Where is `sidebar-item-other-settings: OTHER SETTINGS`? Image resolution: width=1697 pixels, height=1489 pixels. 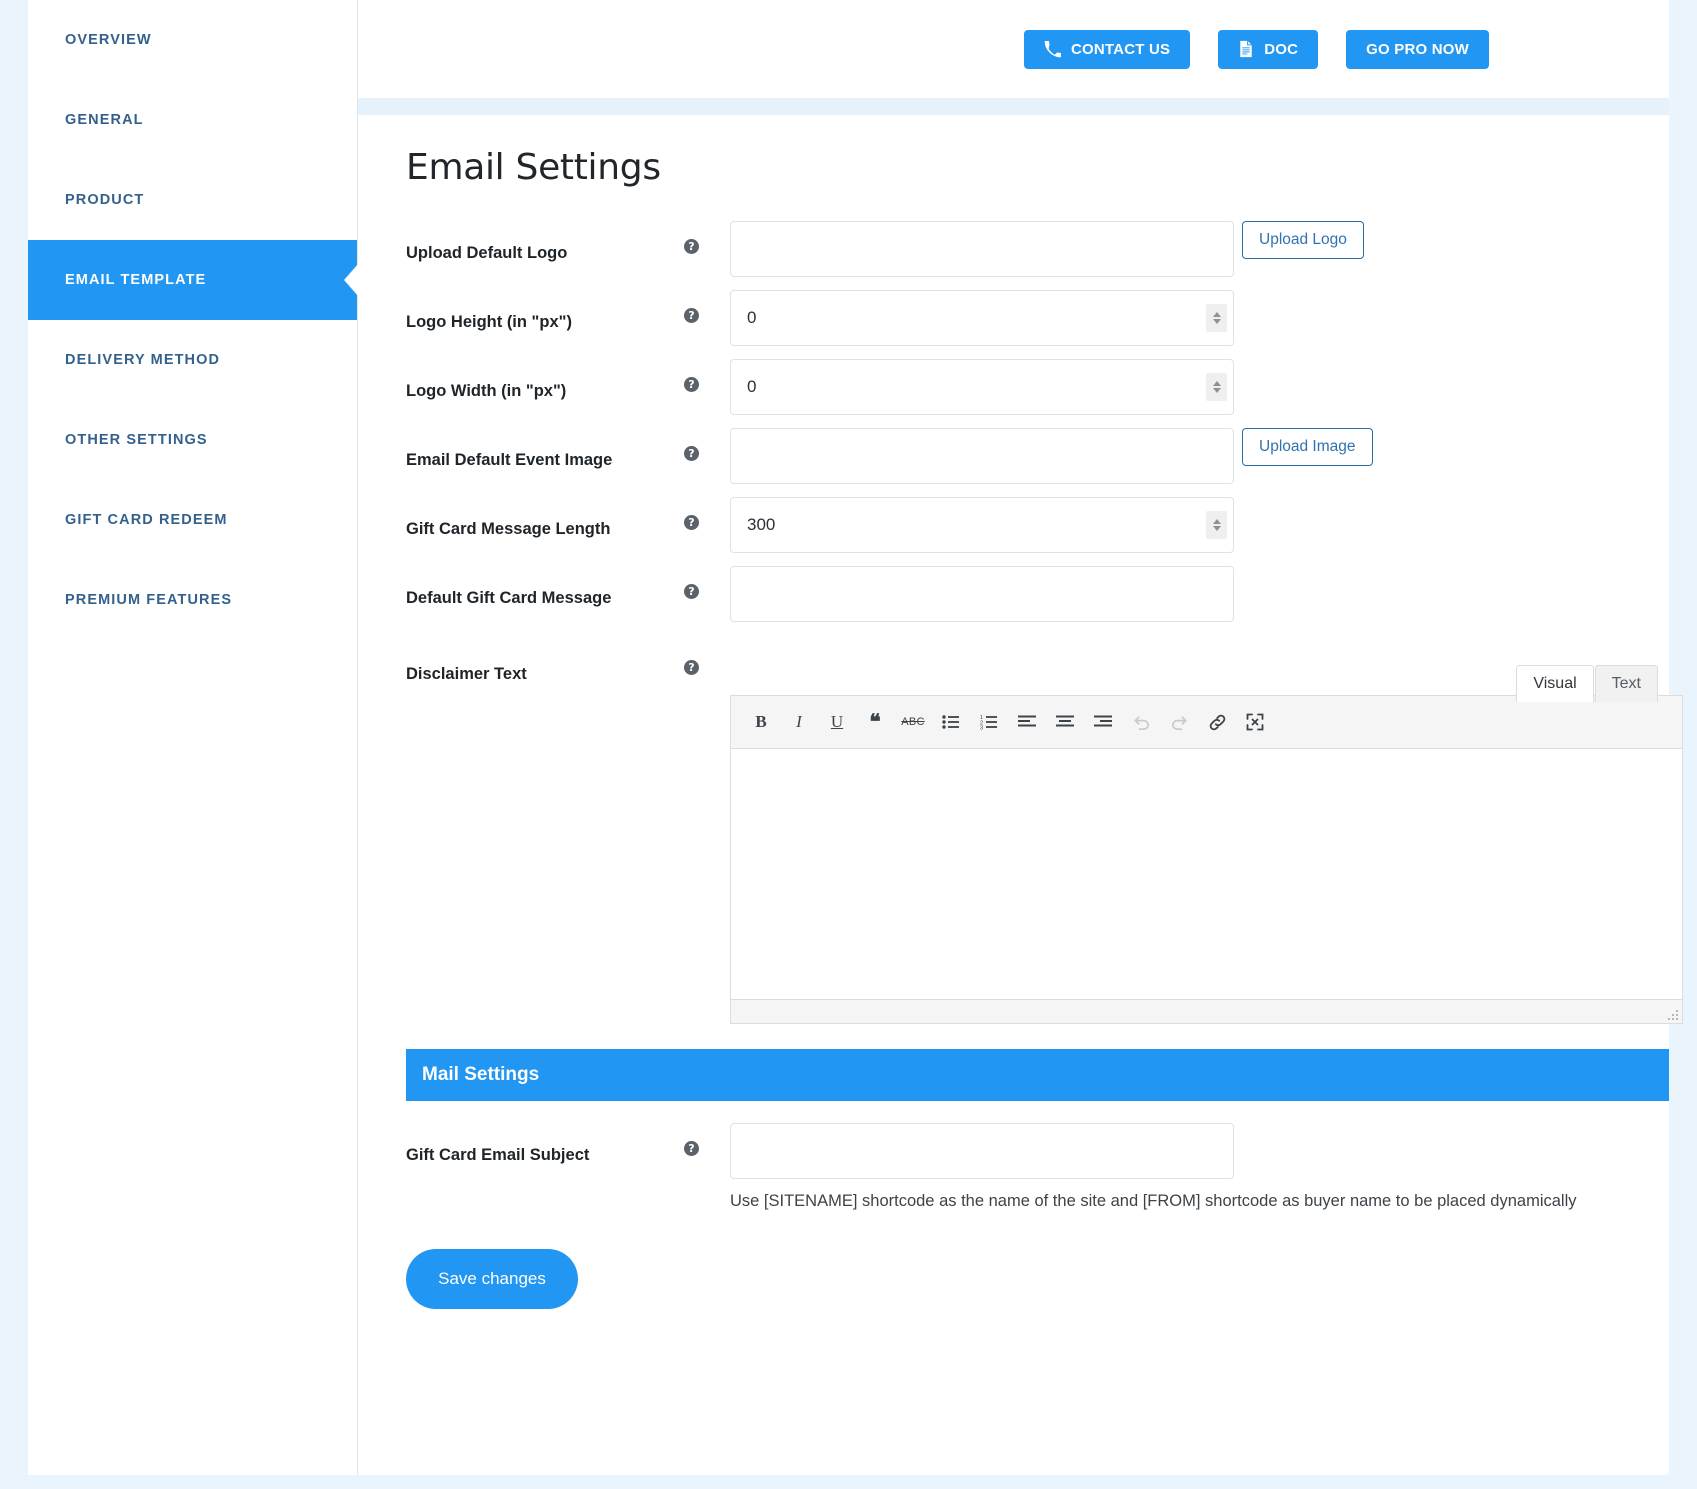
sidebar-item-other-settings: OTHER SETTINGS is located at coordinates (192, 440).